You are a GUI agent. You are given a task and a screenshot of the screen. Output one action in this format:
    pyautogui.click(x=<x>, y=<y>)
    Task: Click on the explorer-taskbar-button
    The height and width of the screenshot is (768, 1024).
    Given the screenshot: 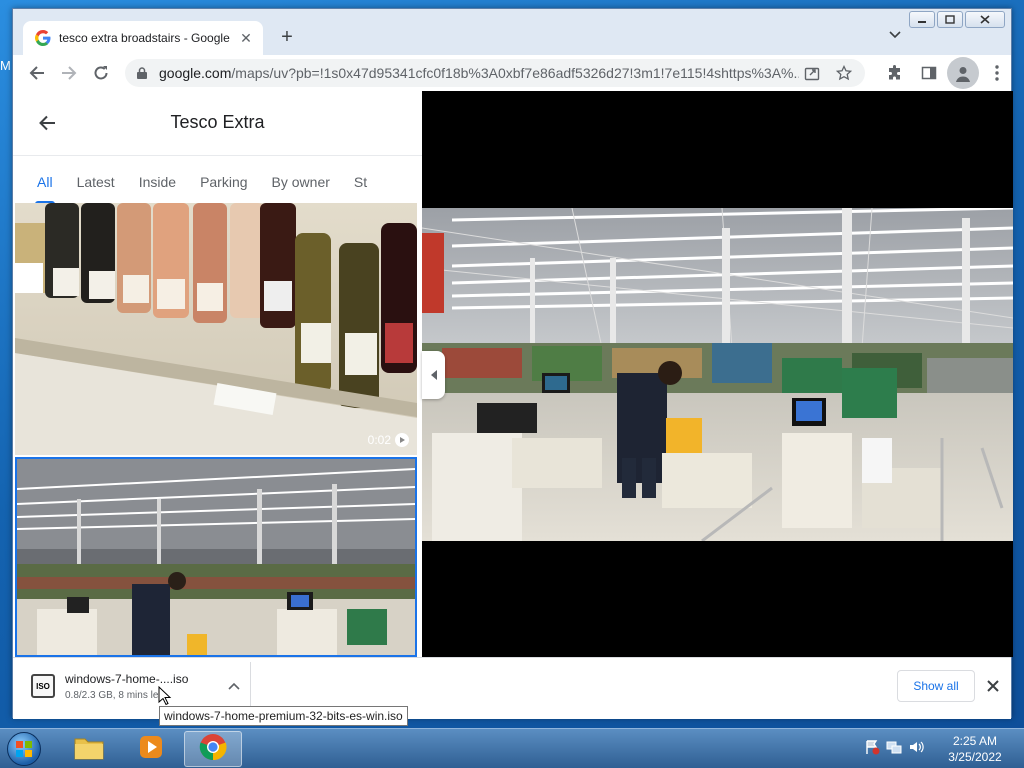 What is the action you would take?
    pyautogui.click(x=89, y=749)
    